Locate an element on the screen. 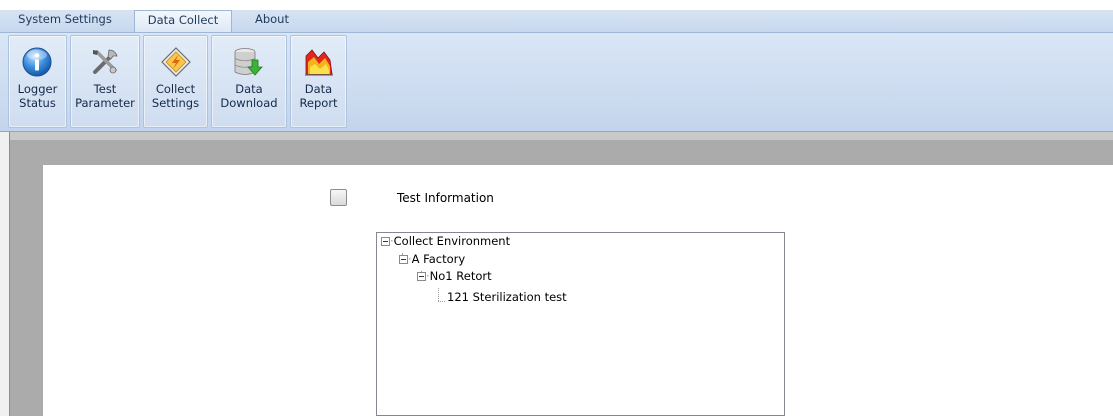 The image size is (1113, 416). ribbon-group-download: Data Download is located at coordinates (249, 81).